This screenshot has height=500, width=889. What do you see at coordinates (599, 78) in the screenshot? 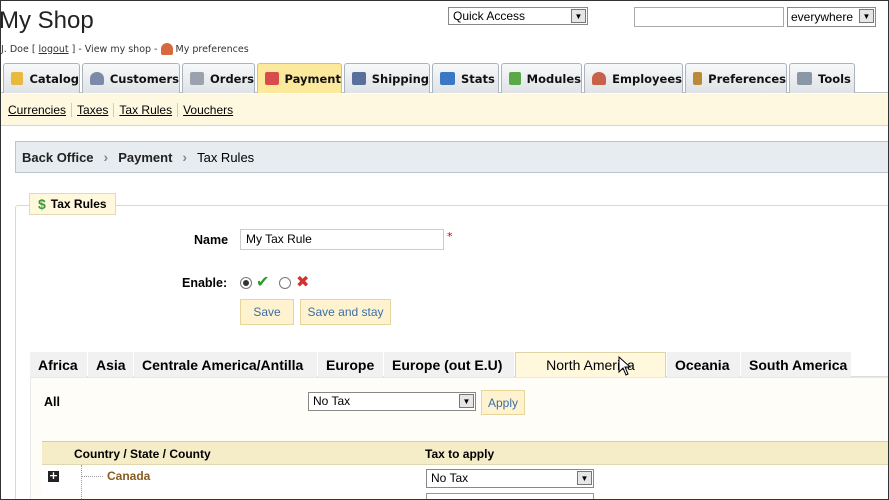
I see `employee-icon` at bounding box center [599, 78].